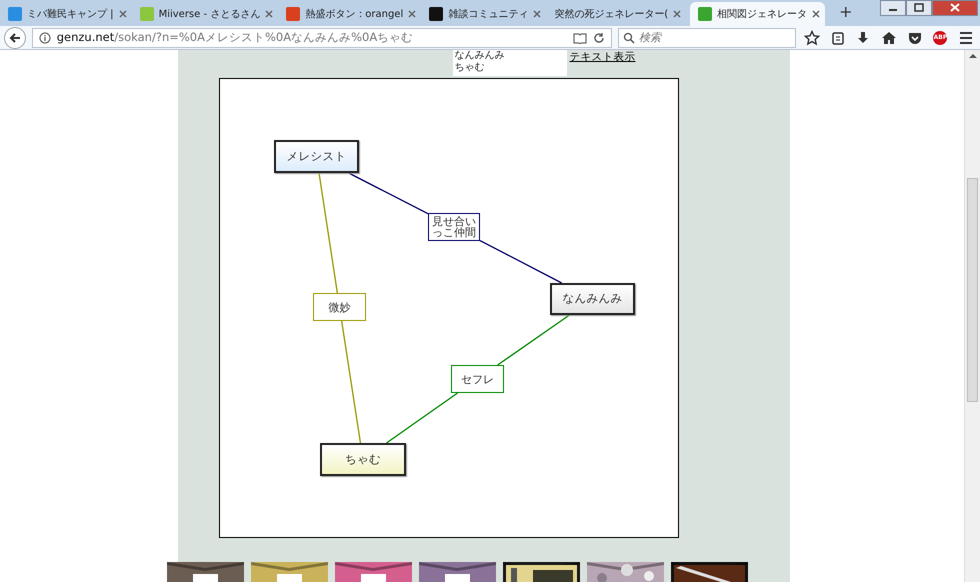 The image size is (980, 582). Describe the element at coordinates (966, 38) in the screenshot. I see `menu-icon` at that location.